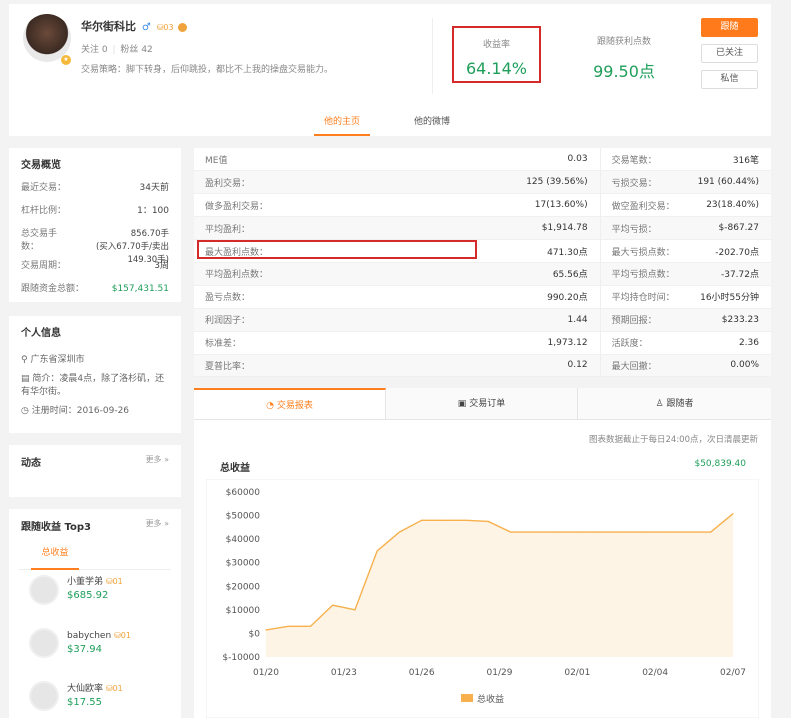 This screenshot has height=718, width=791. What do you see at coordinates (146, 50) in the screenshot?
I see `fans-count: 42` at bounding box center [146, 50].